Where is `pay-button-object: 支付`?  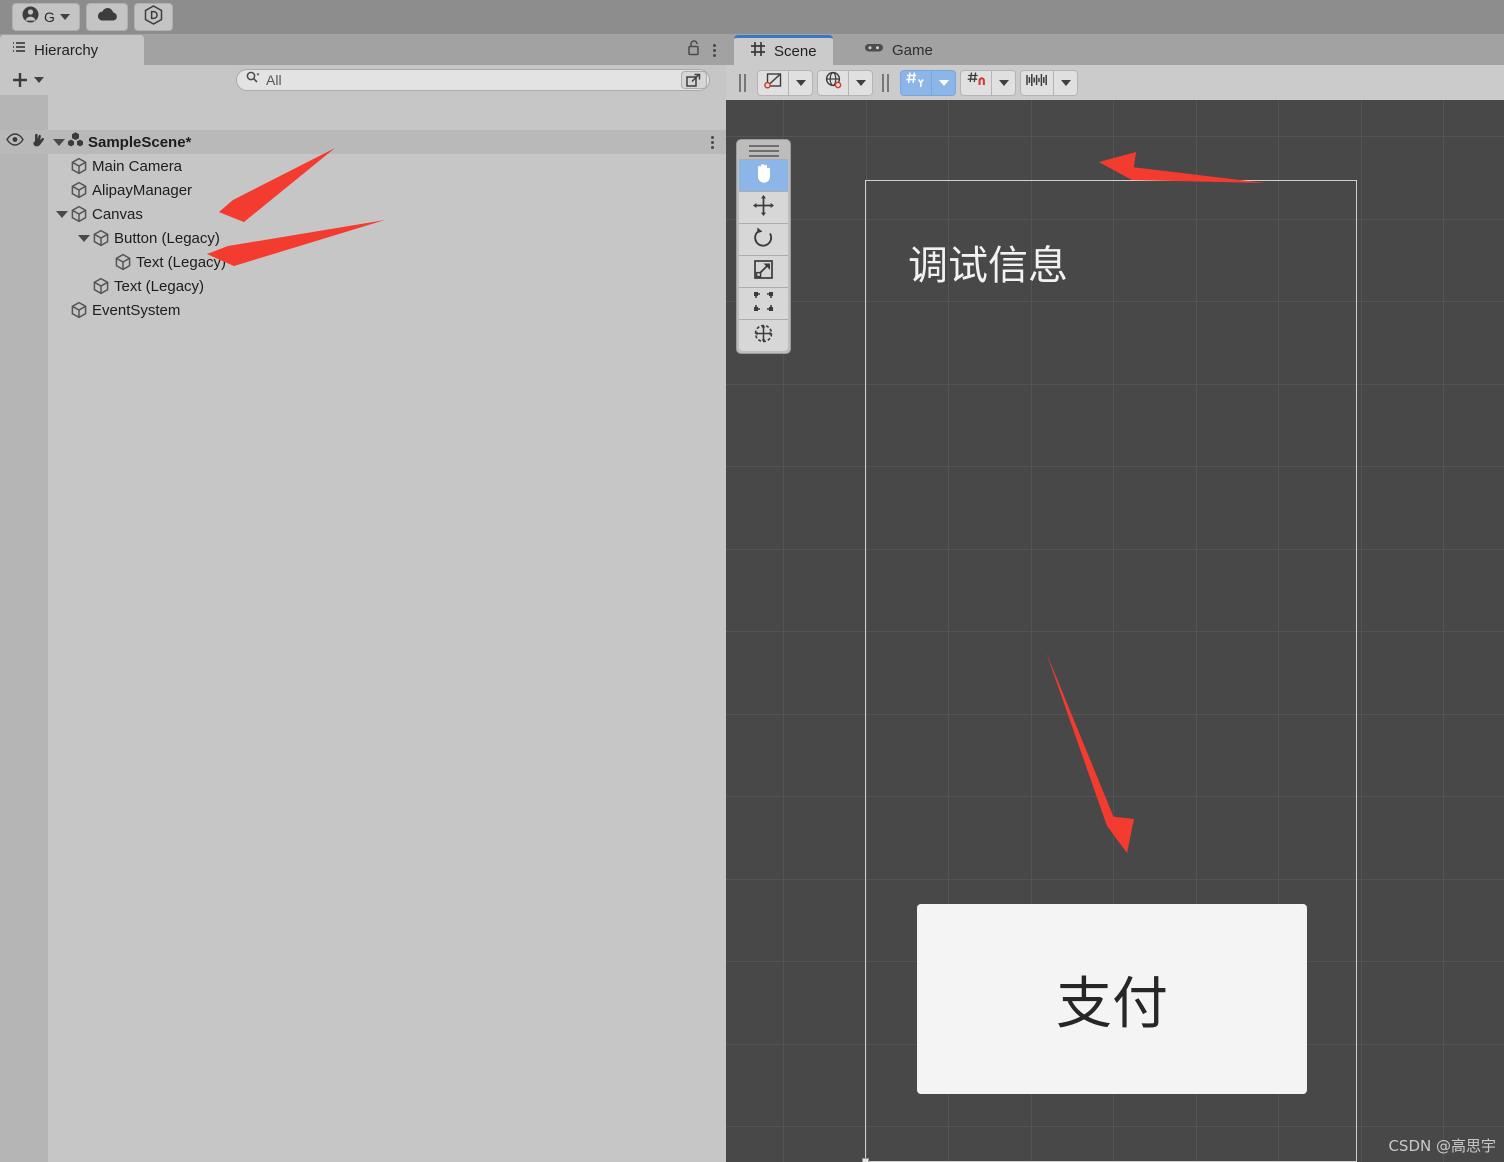 pay-button-object: 支付 is located at coordinates (1112, 999).